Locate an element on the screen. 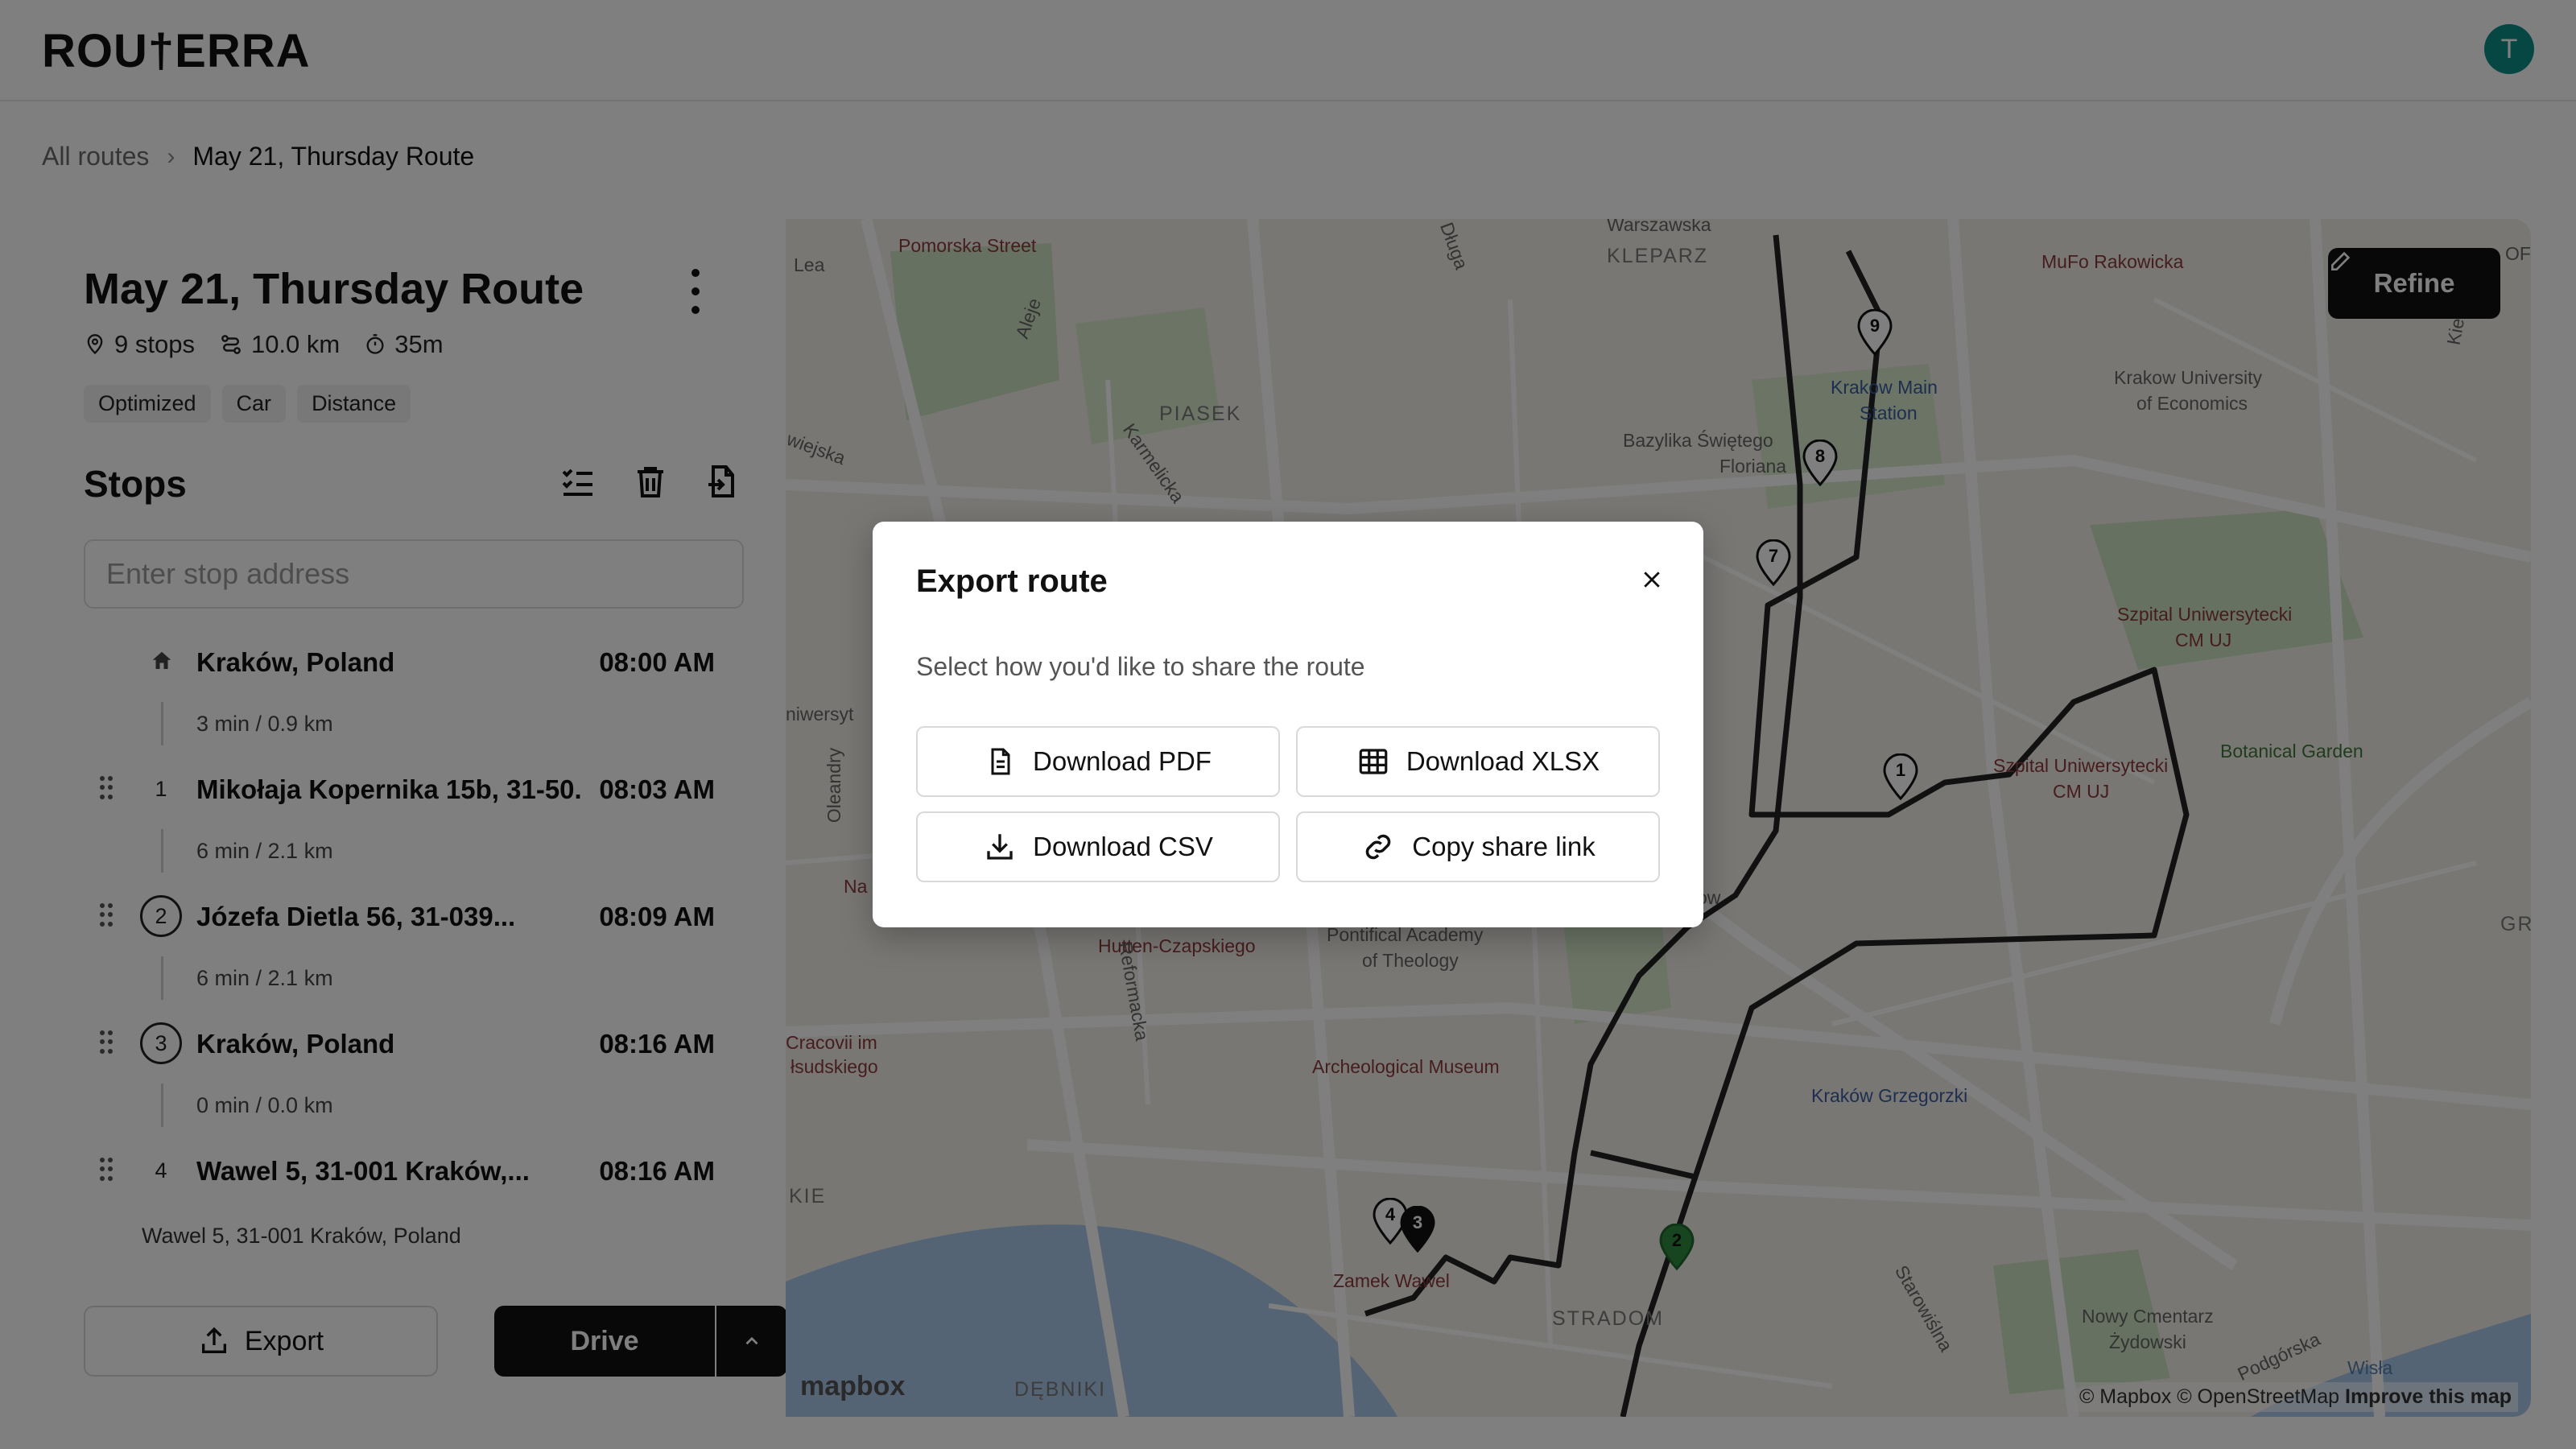  dialog-description: Select how you'd like to share the route is located at coordinates (1140, 666).